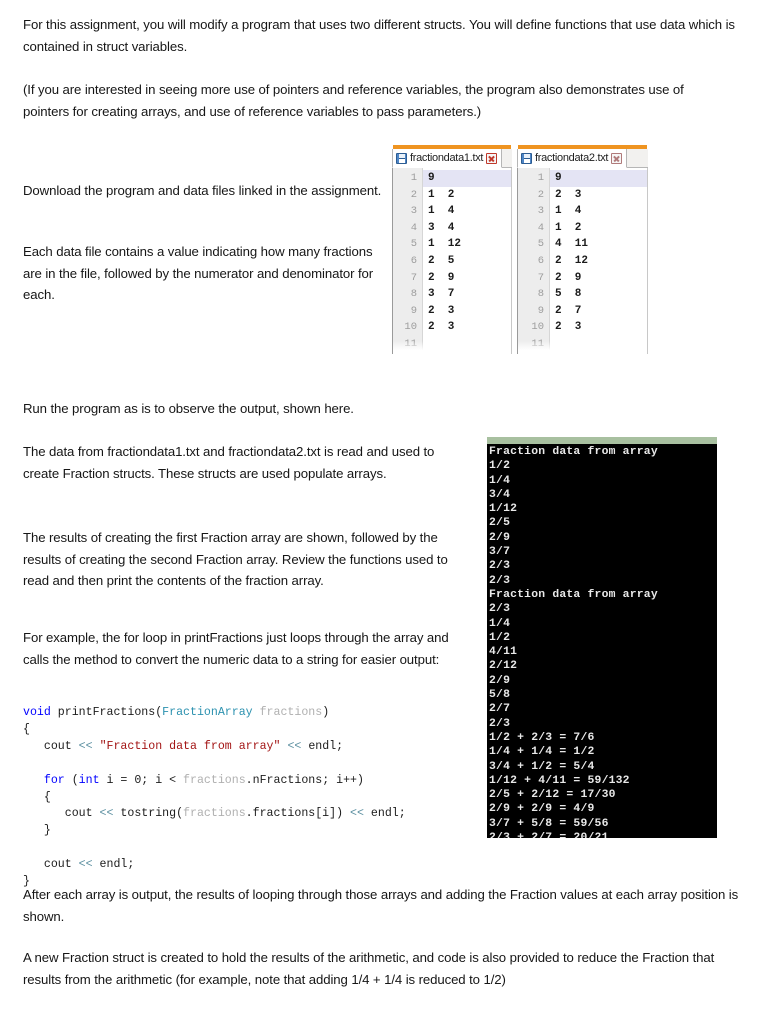 The width and height of the screenshot is (767, 1024). I want to click on editor-line: 5 8, so click(568, 294).